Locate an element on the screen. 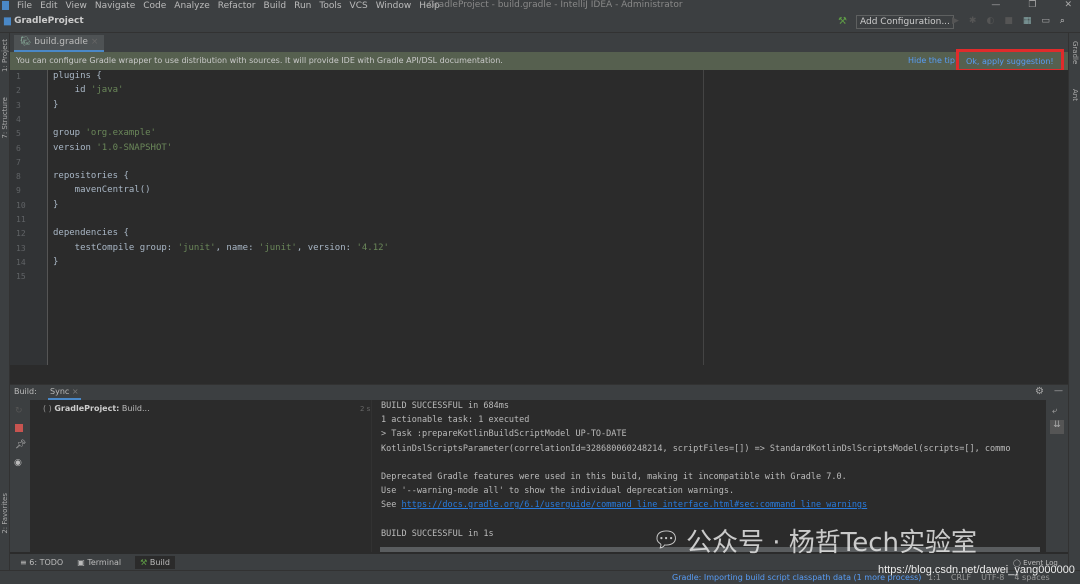  tab-label: build.gradle is located at coordinates (61, 42).